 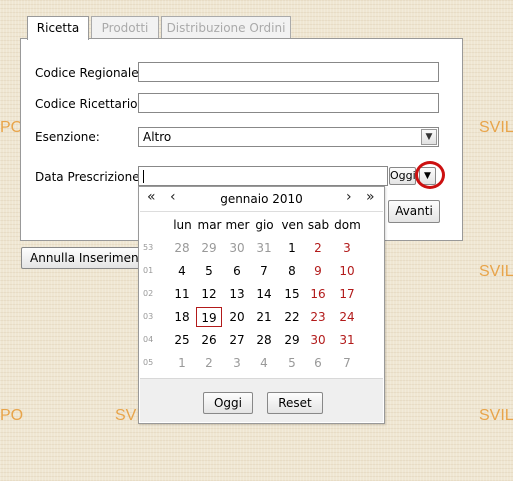 I want to click on tab-distribuzione-ordini: Distribuzione Ordini, so click(x=226, y=27).